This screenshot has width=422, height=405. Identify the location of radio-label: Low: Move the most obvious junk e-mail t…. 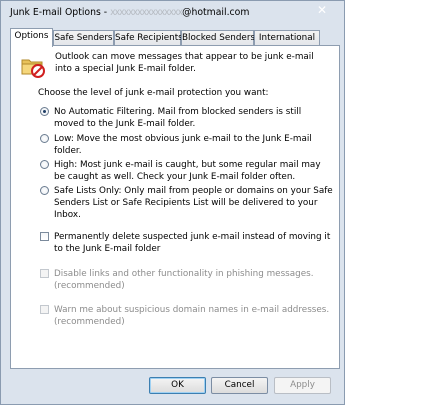
(183, 145).